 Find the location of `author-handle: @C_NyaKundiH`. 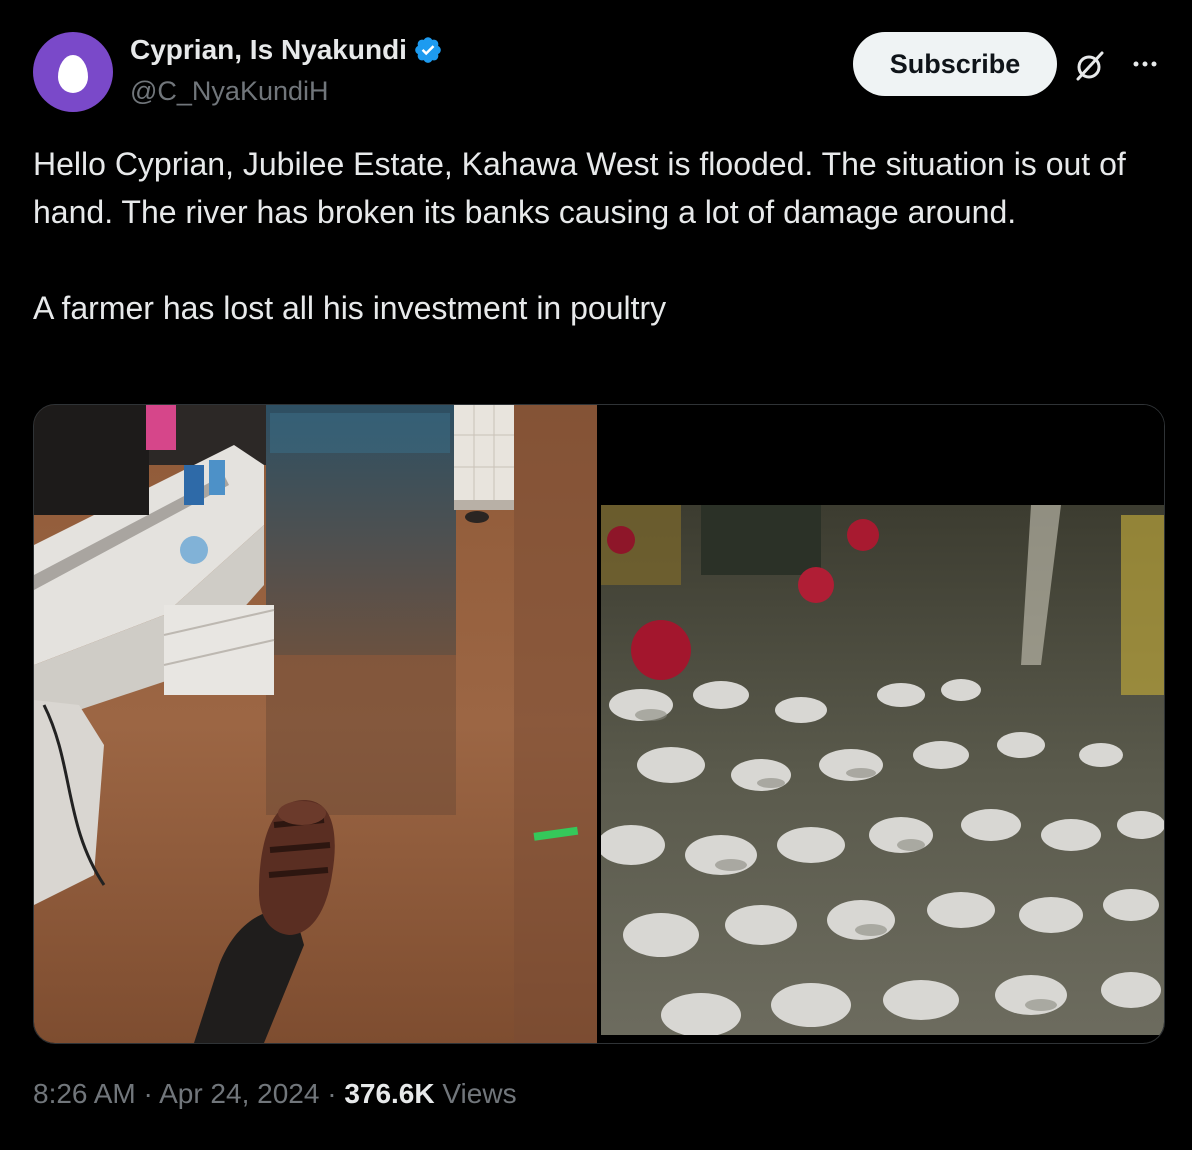

author-handle: @C_NyaKundiH is located at coordinates (229, 91).